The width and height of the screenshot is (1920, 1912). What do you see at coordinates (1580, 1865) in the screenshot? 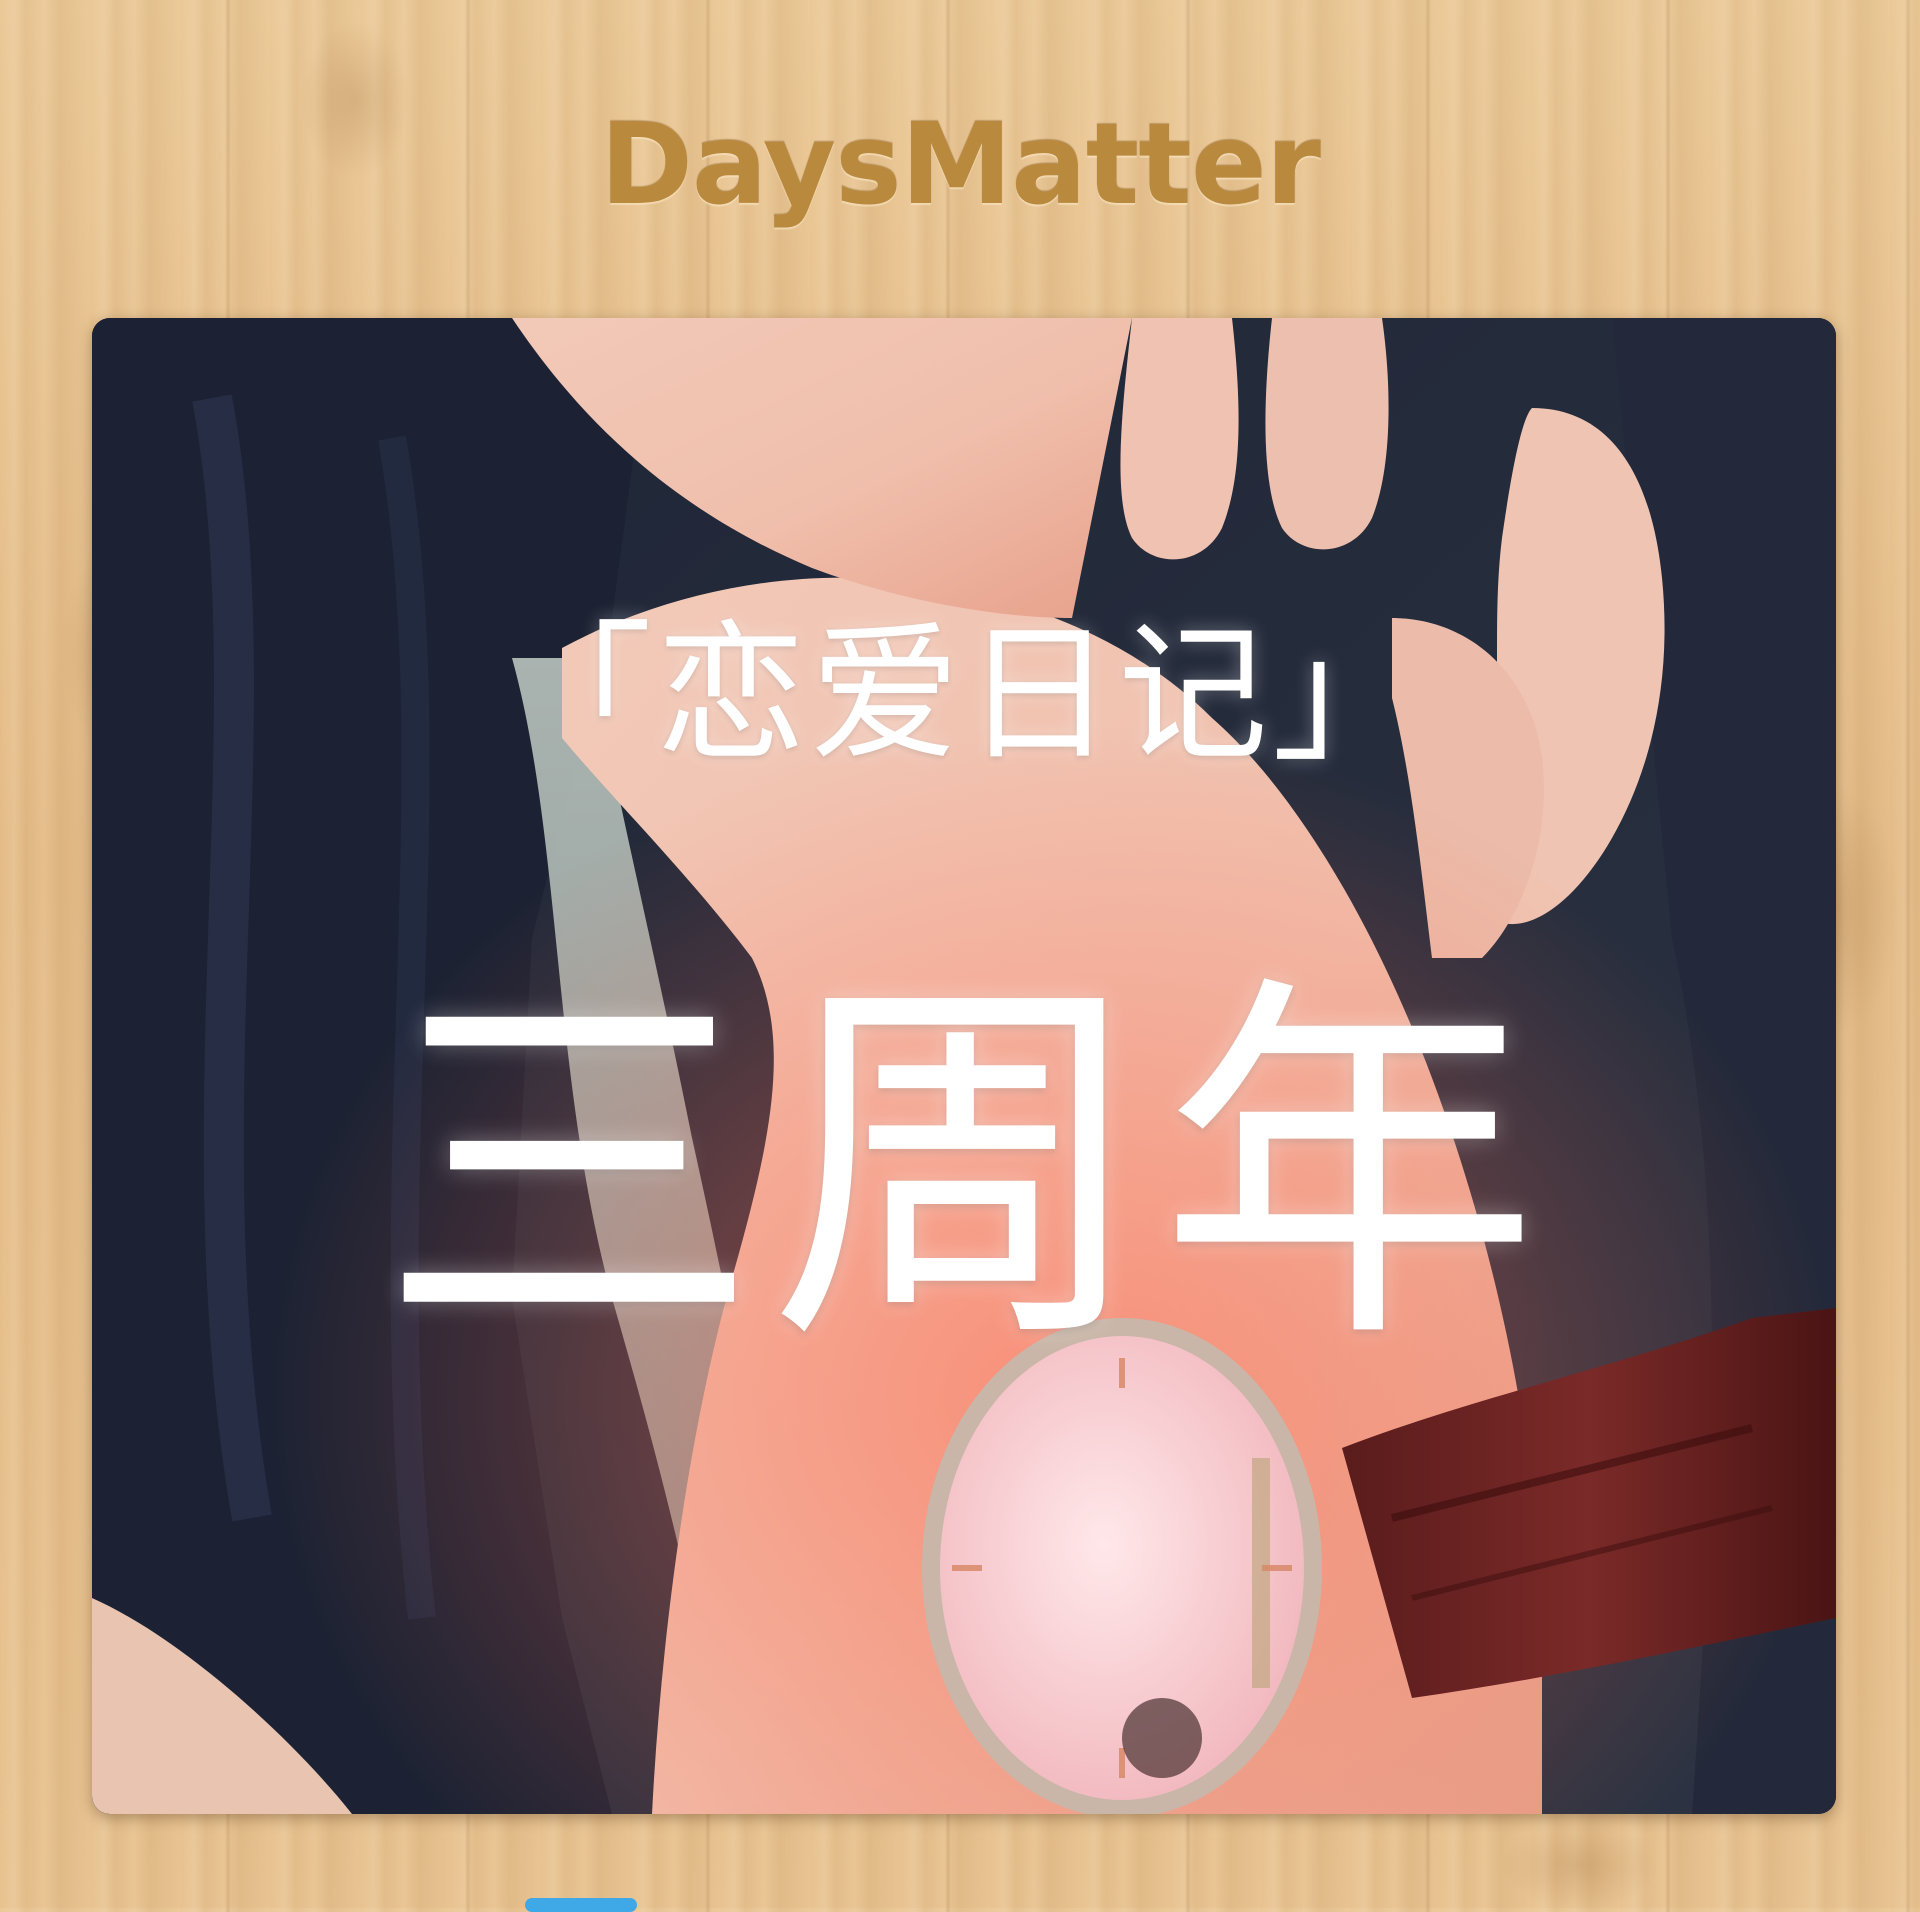
I see `wood-knot` at bounding box center [1580, 1865].